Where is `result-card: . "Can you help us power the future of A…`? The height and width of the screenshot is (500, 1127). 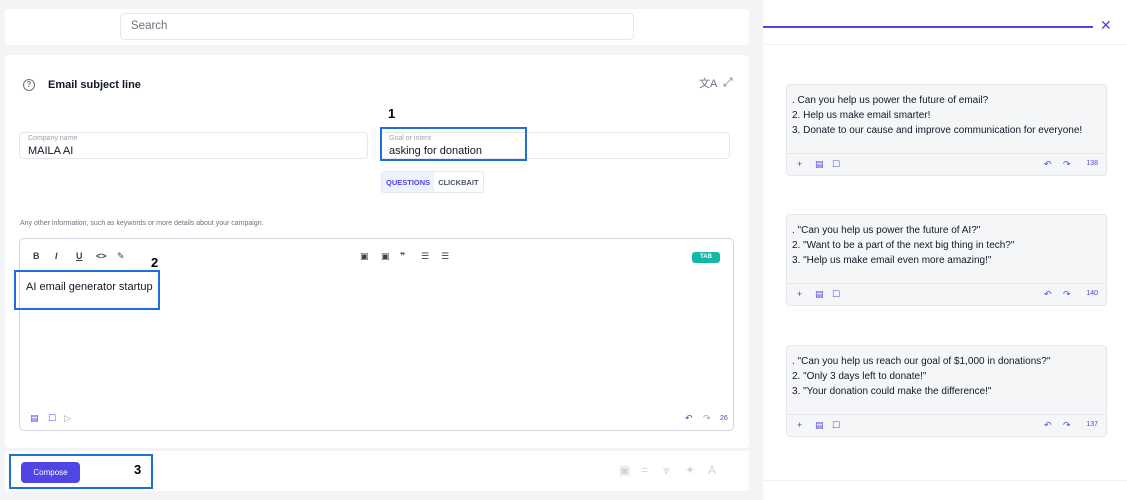 result-card: . "Can you help us power the future of A… is located at coordinates (946, 260).